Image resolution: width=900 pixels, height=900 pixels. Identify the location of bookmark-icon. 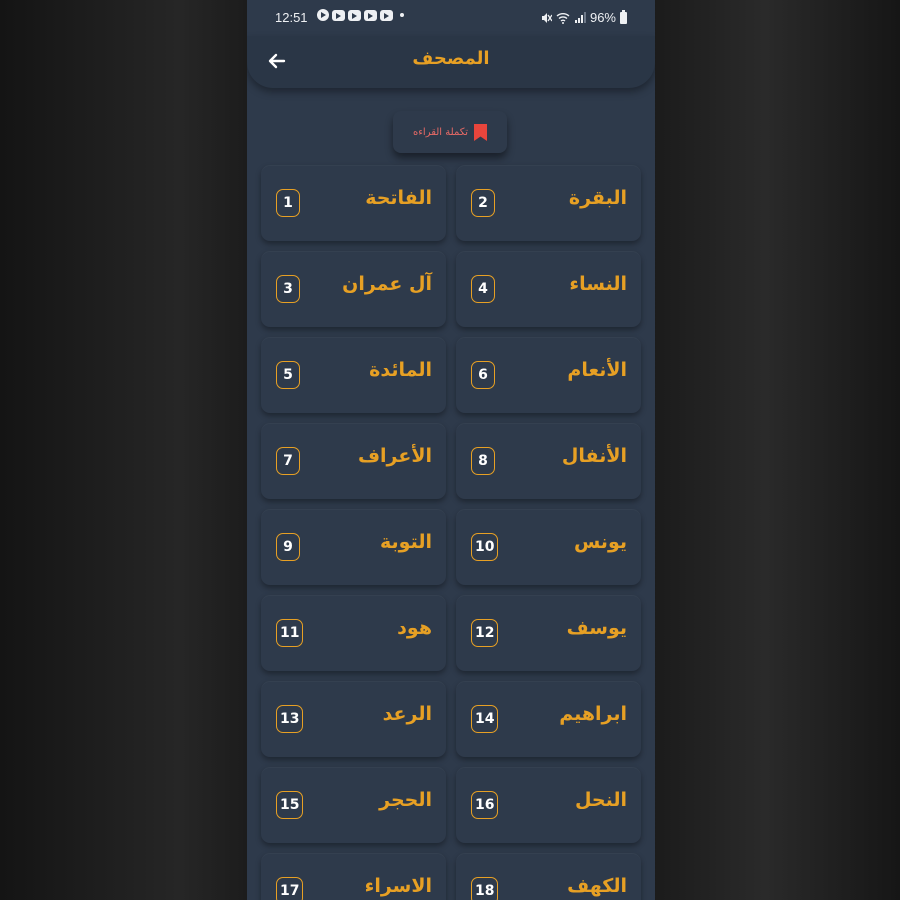
(481, 132).